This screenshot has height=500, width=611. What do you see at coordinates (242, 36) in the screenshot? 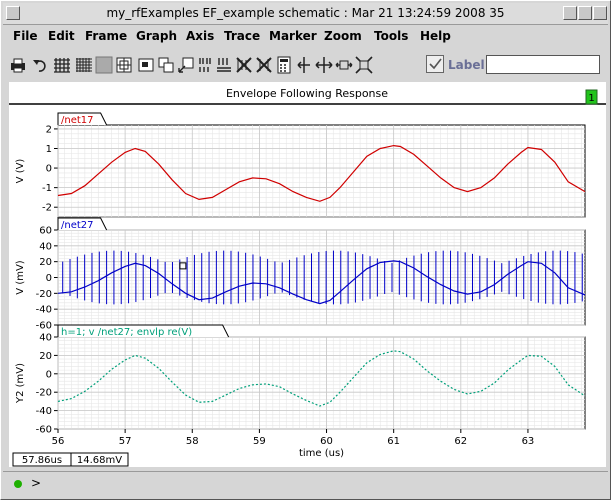
I see `menu-trace: Trace` at bounding box center [242, 36].